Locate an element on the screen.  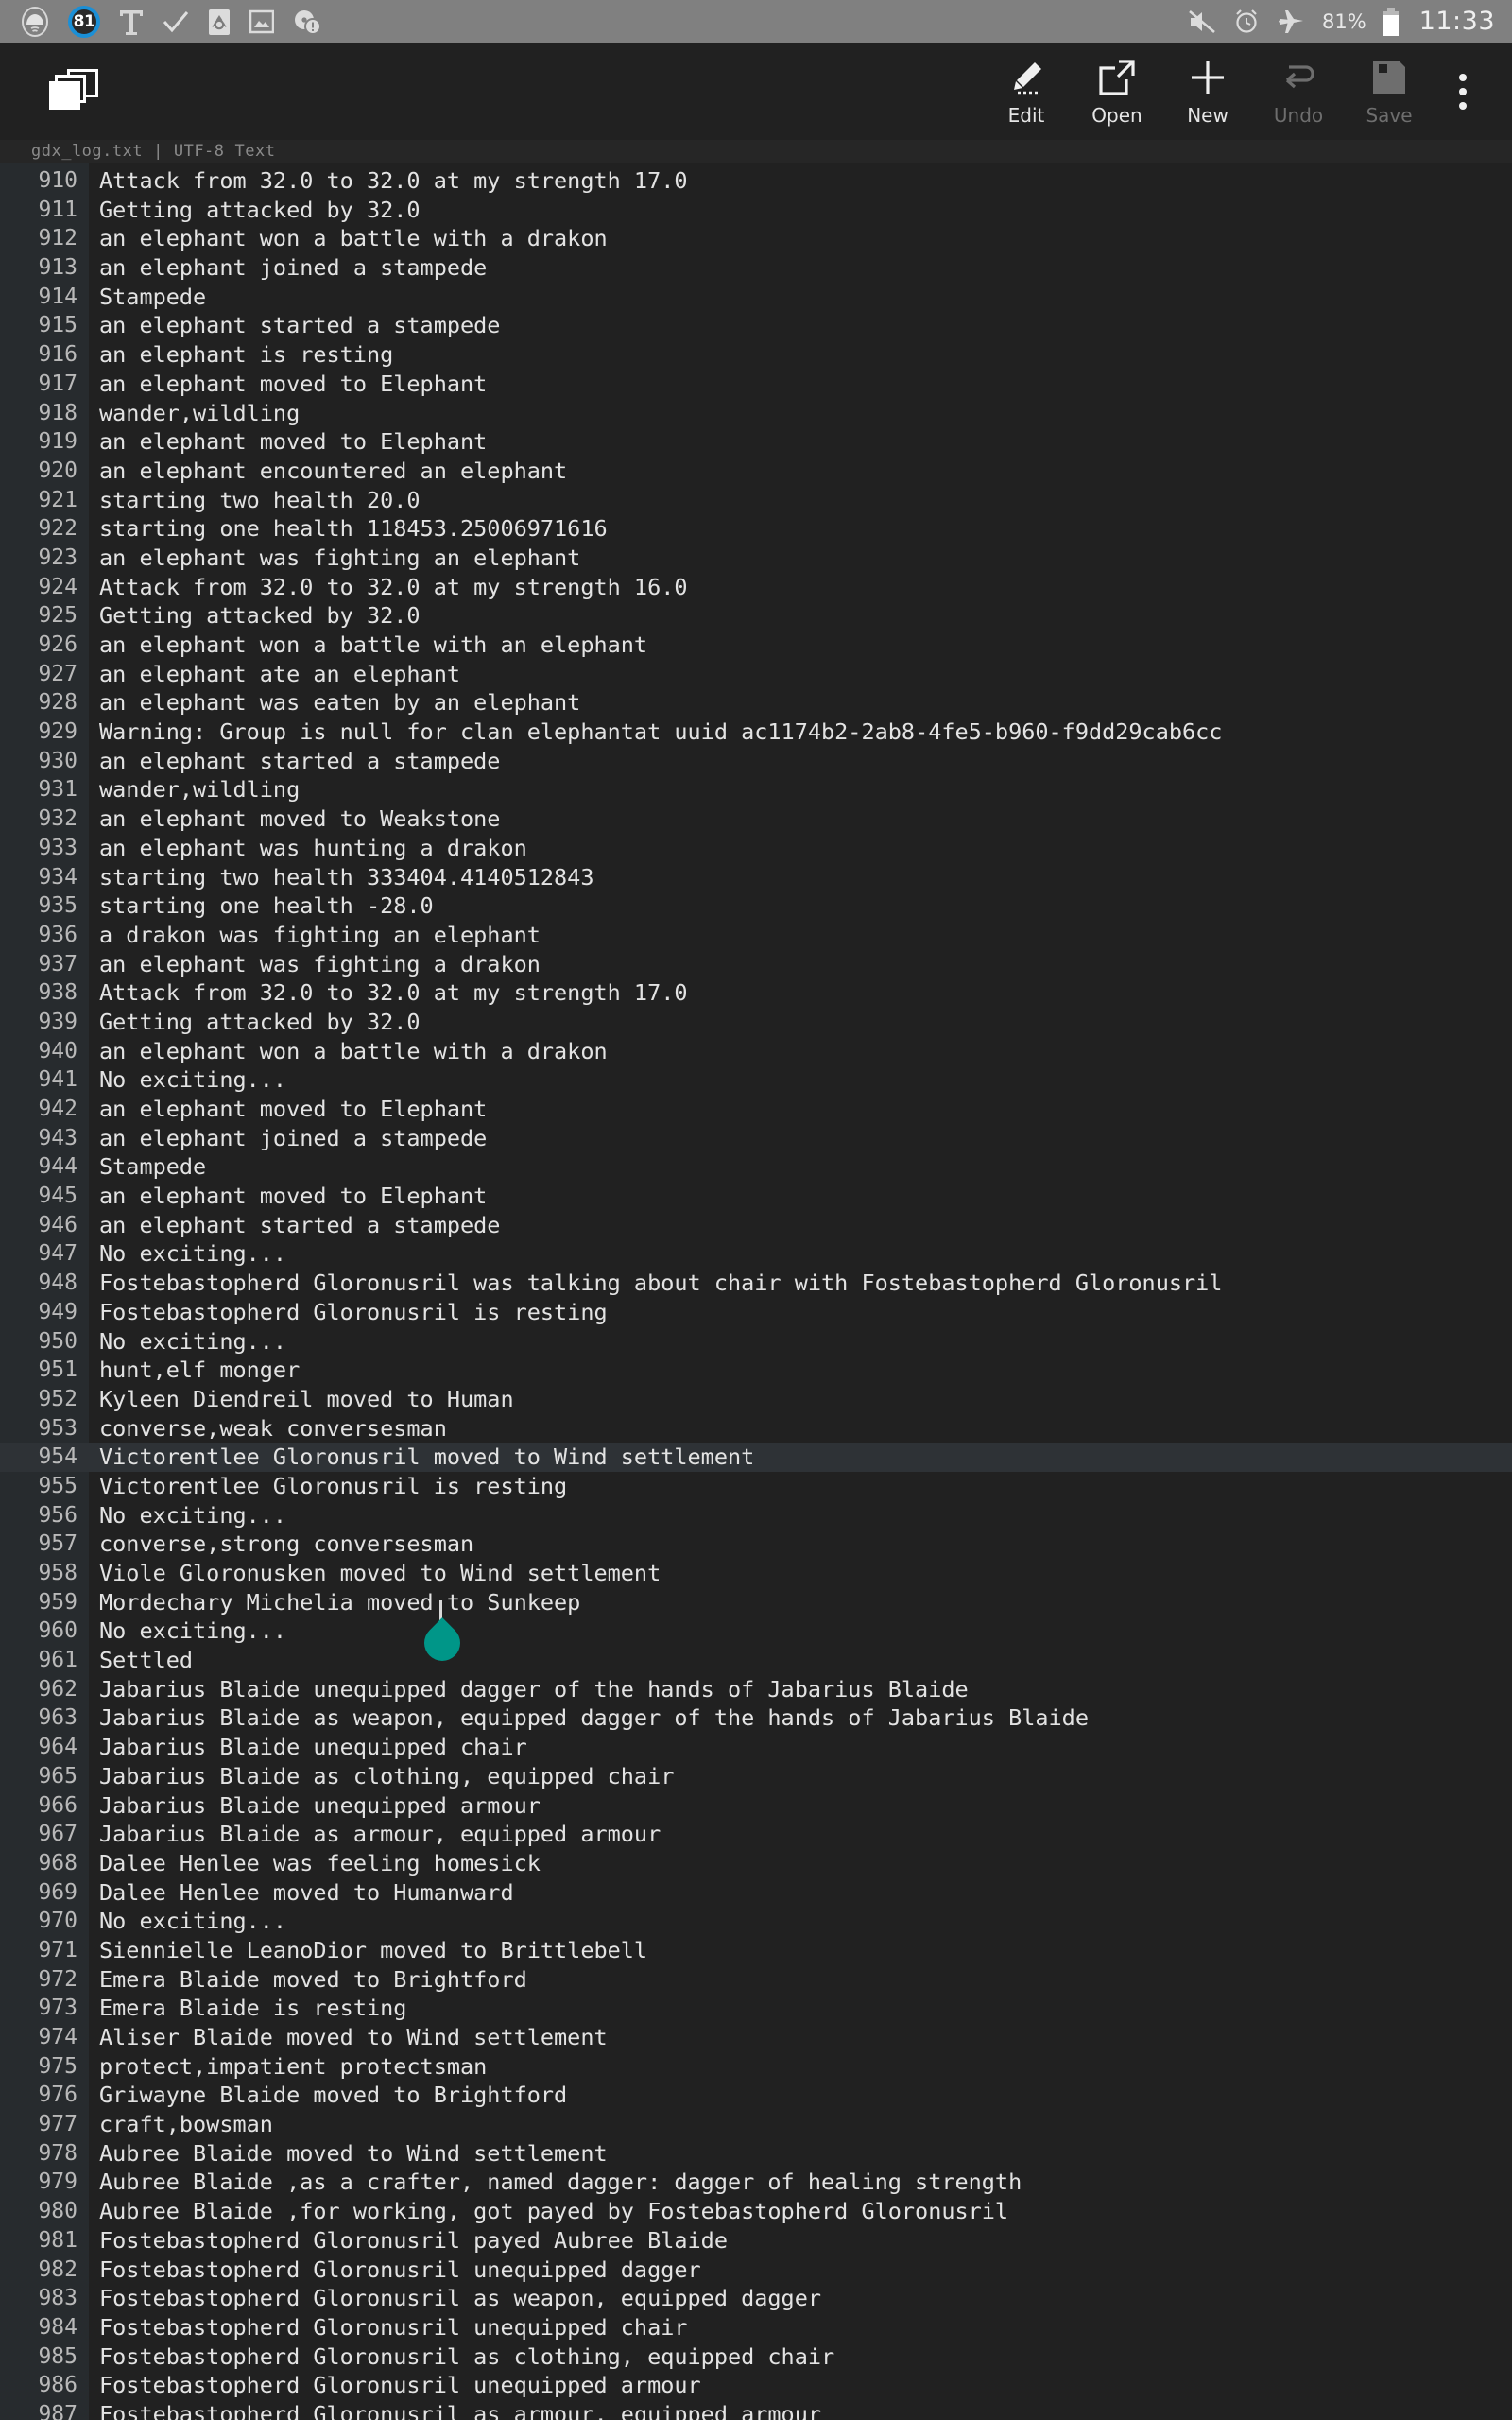
editor-line: 914 Stampede is located at coordinates (756, 297).